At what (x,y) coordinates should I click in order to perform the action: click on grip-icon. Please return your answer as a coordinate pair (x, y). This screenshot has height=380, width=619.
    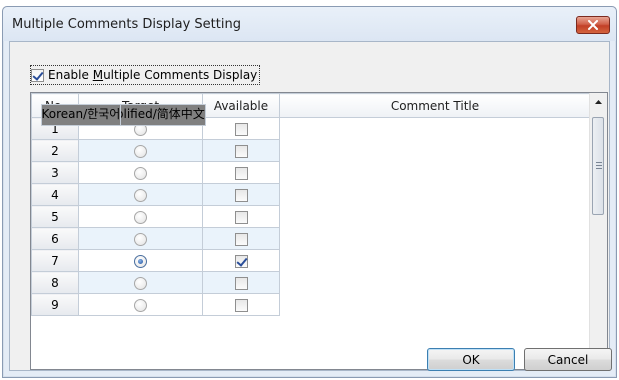
    Looking at the image, I should click on (599, 165).